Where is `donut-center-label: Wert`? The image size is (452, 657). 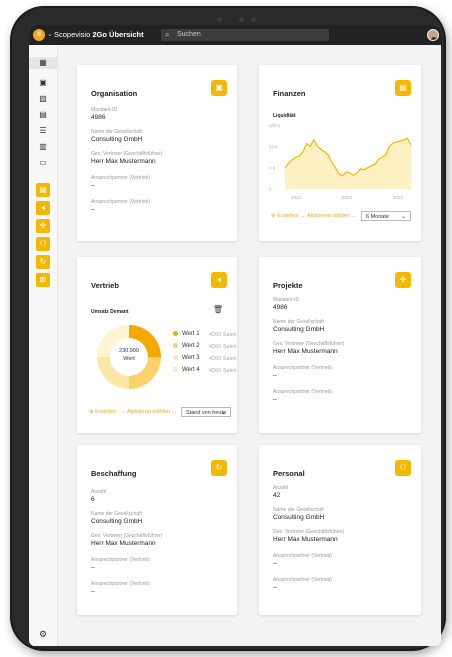 donut-center-label: Wert is located at coordinates (129, 359).